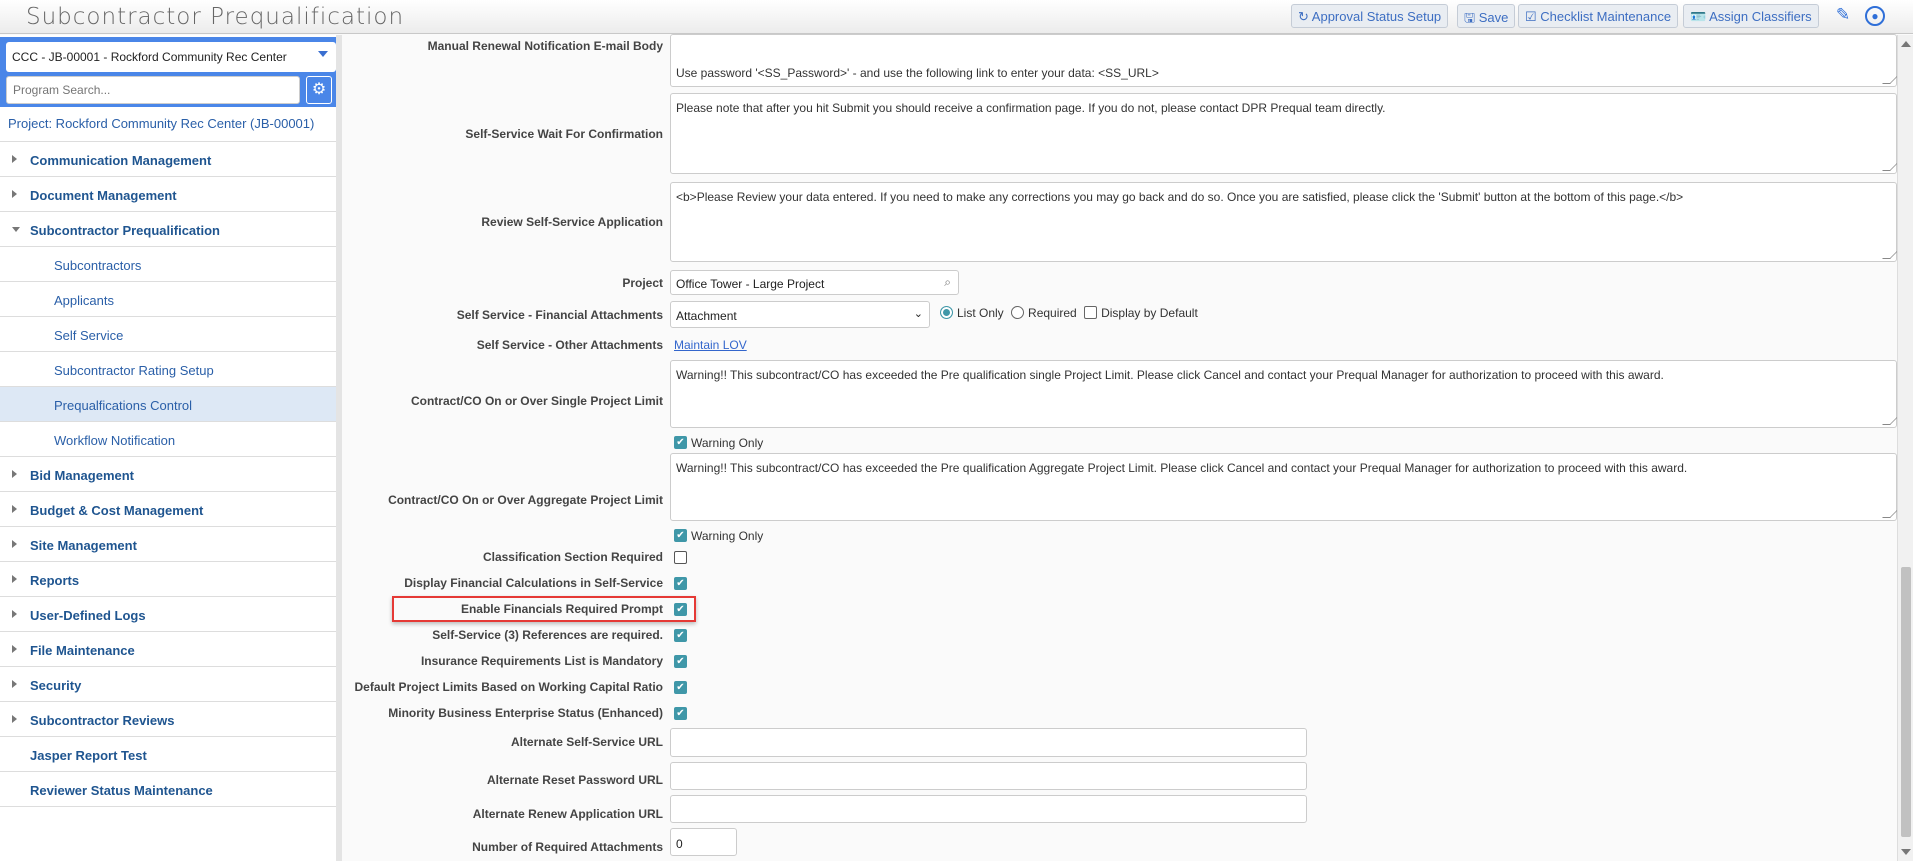 Image resolution: width=1913 pixels, height=861 pixels. I want to click on single-warning-label: Warning Only, so click(727, 443).